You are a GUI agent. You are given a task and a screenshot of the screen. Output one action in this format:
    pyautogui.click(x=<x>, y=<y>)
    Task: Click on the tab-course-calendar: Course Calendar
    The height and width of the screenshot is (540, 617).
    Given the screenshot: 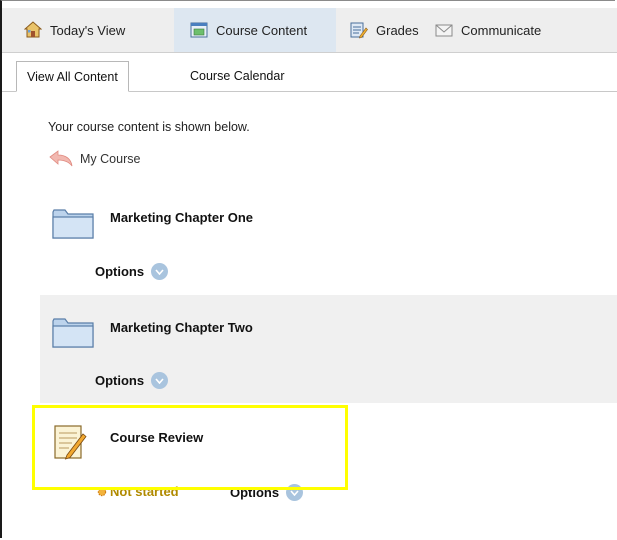 What is the action you would take?
    pyautogui.click(x=237, y=76)
    